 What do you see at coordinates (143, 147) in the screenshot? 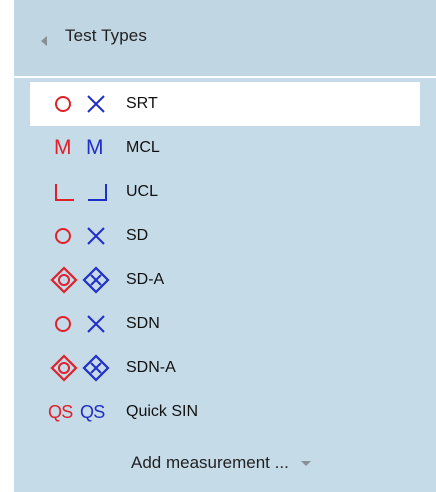
I see `test-type-label: MCL` at bounding box center [143, 147].